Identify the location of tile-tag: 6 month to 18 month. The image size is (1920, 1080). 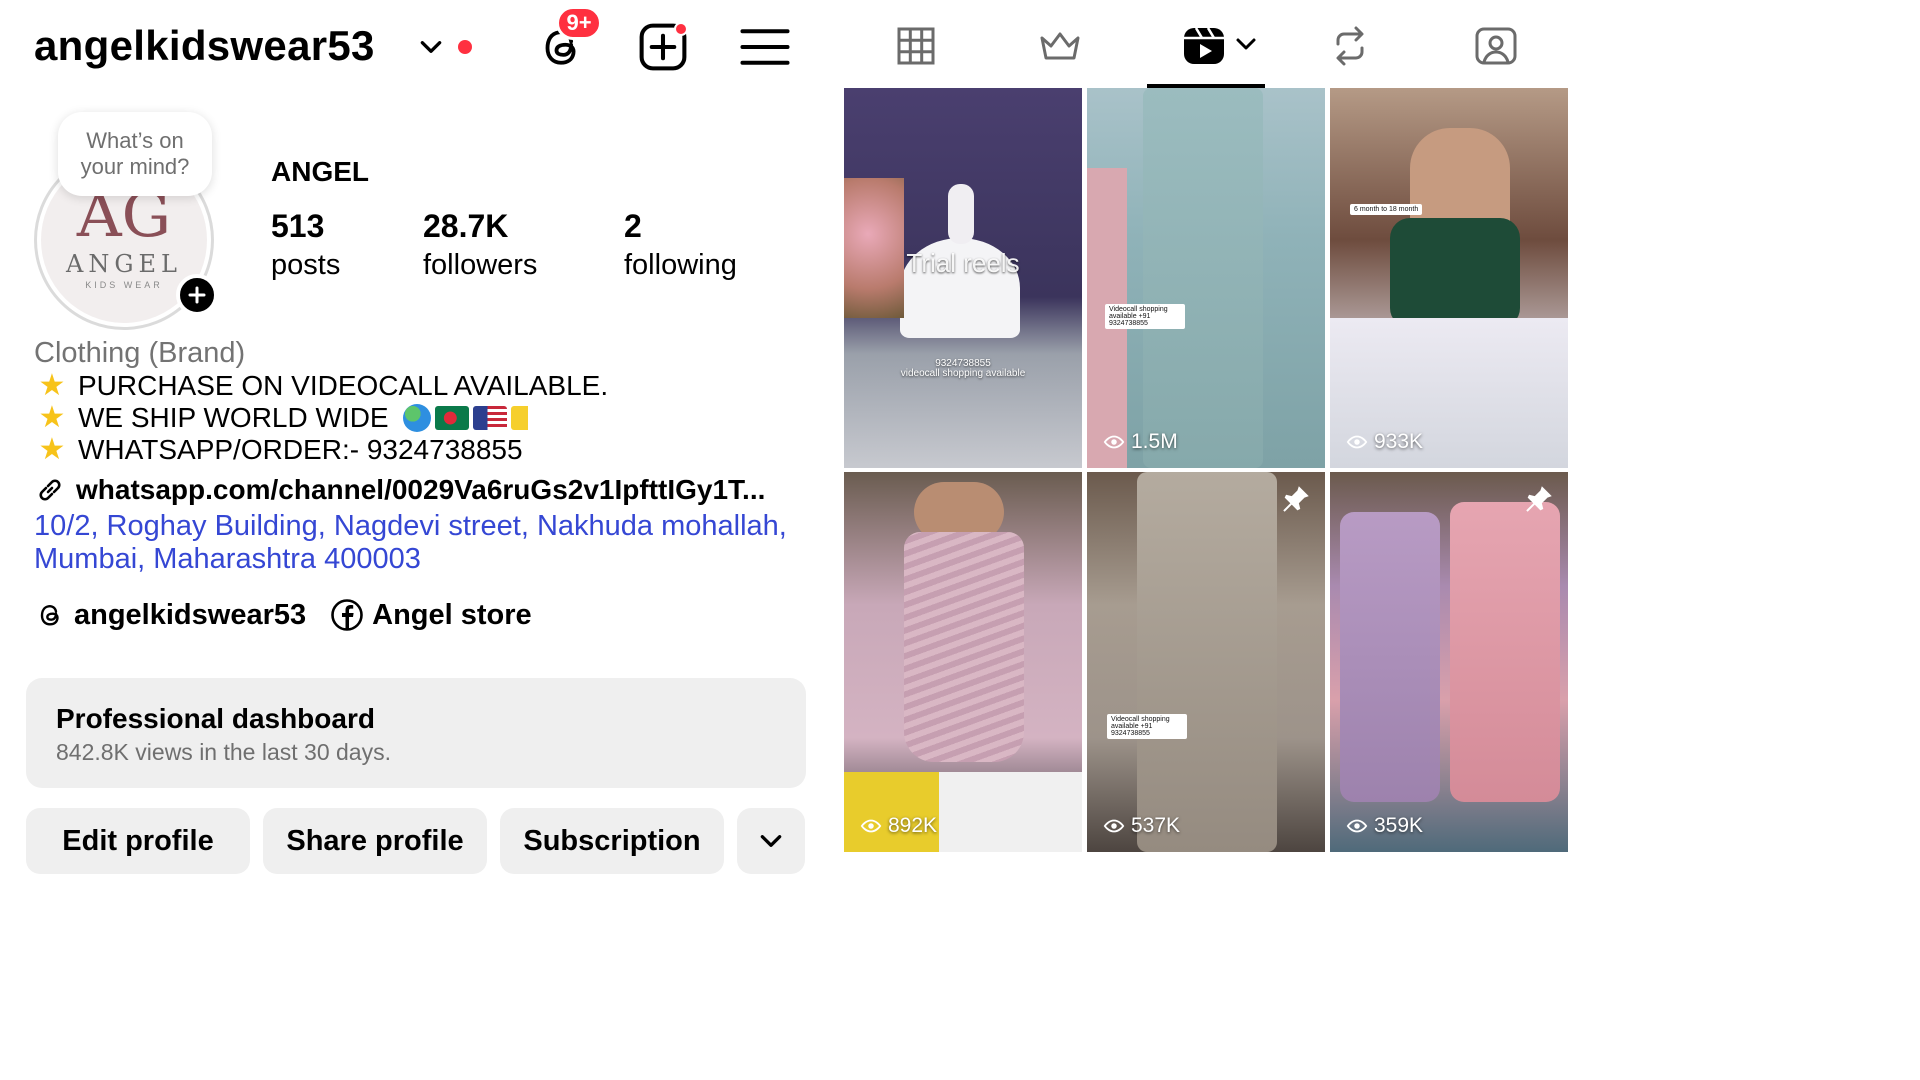
(1386, 209).